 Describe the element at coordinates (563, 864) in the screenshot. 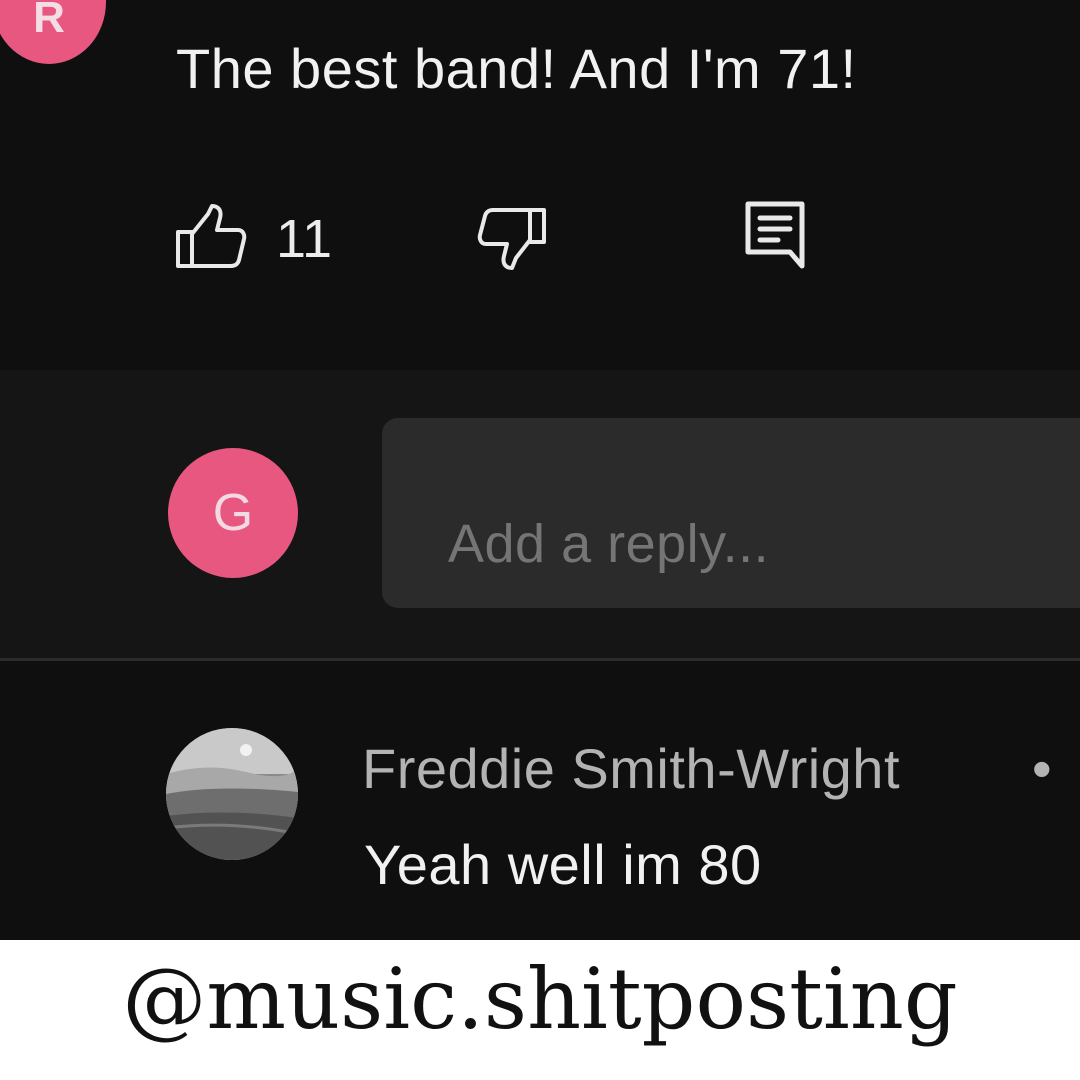

I see `reply-text: Yeah well im 80` at that location.